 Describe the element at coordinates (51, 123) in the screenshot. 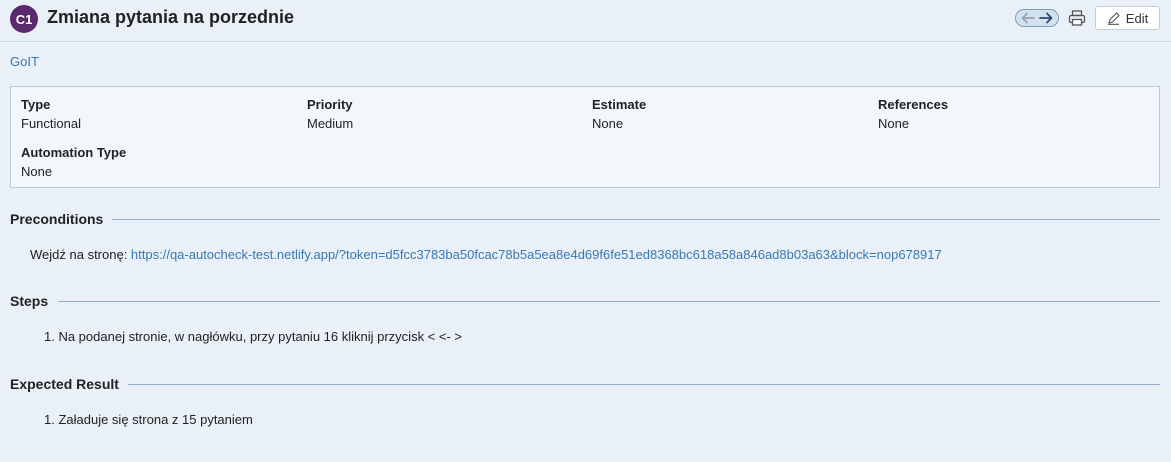

I see `property-value: Functional` at that location.